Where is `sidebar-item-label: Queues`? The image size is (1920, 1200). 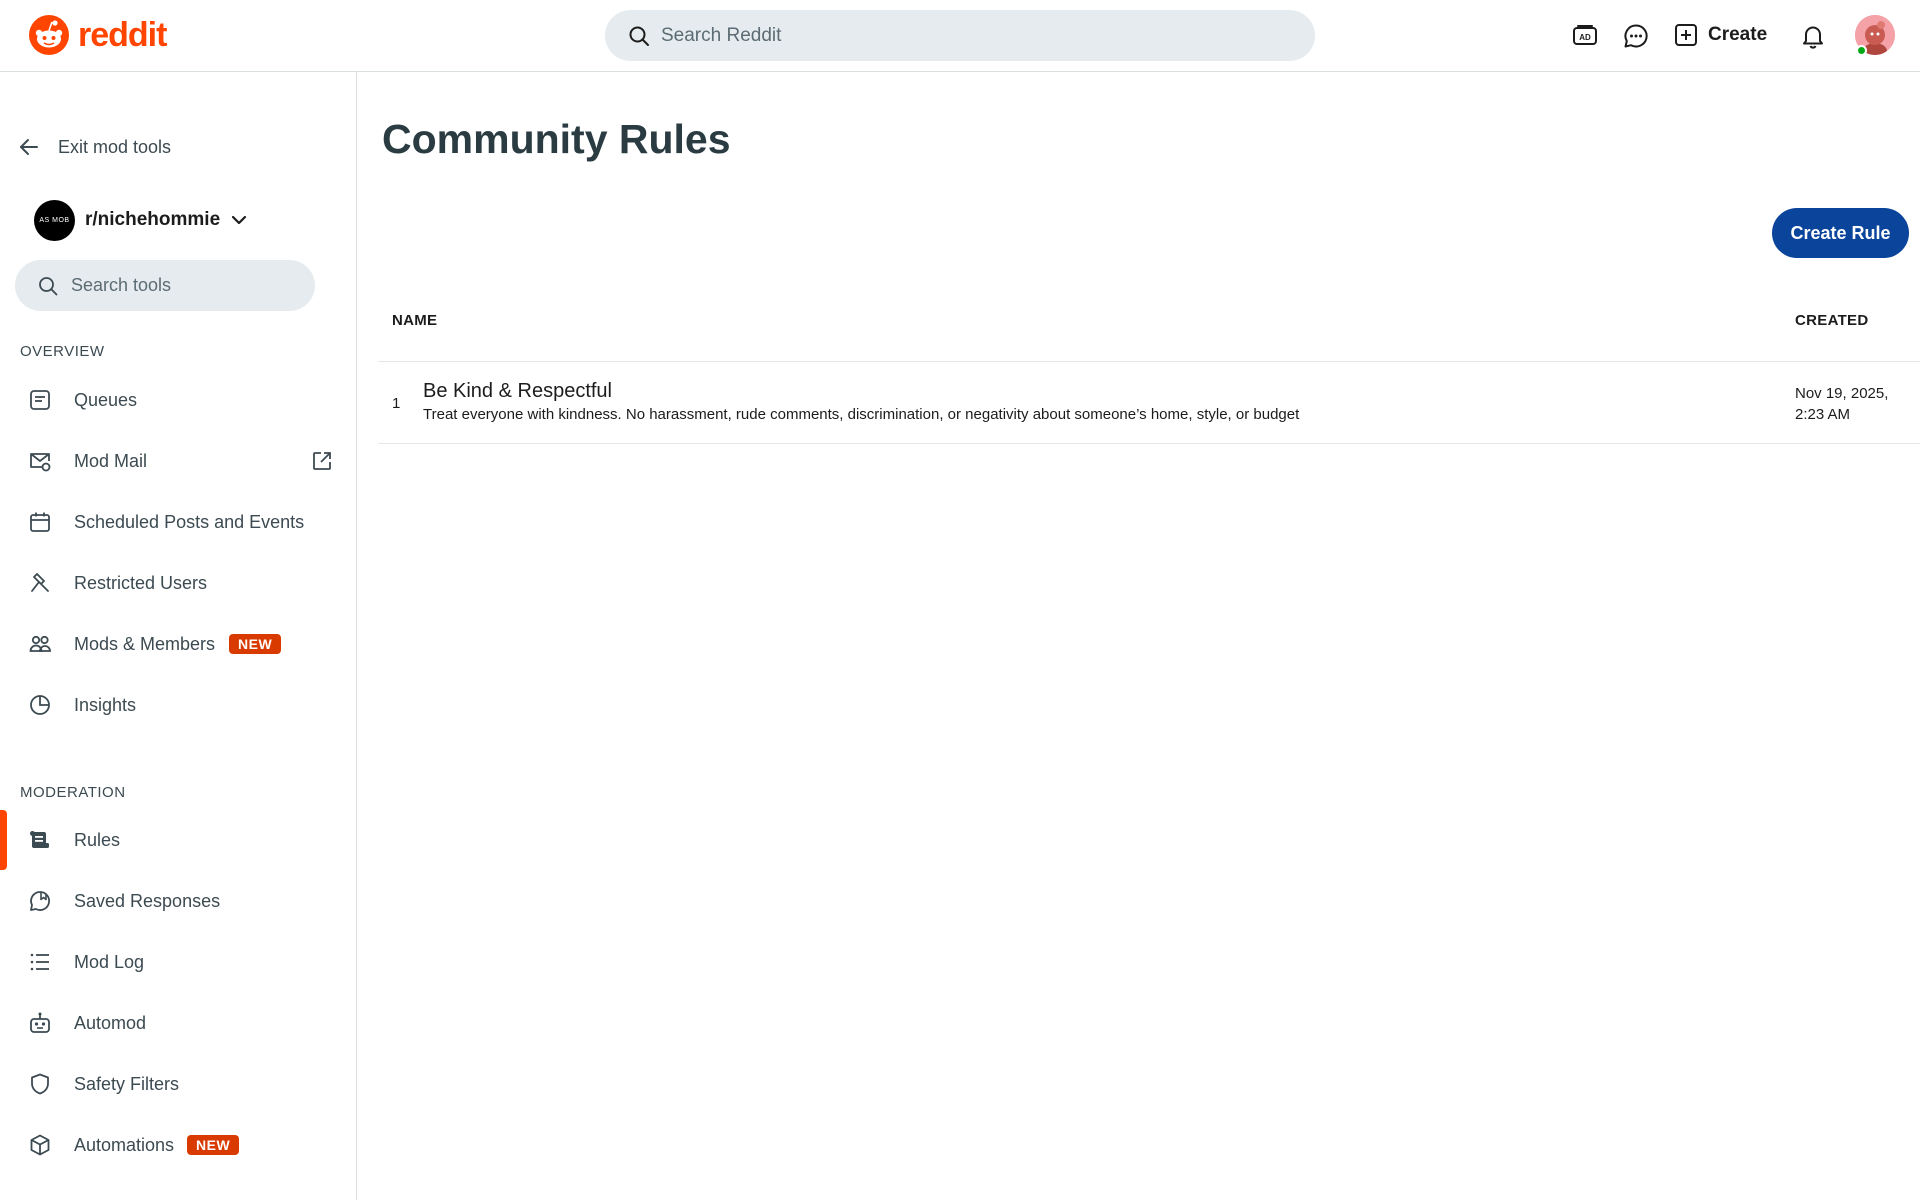 sidebar-item-label: Queues is located at coordinates (106, 399).